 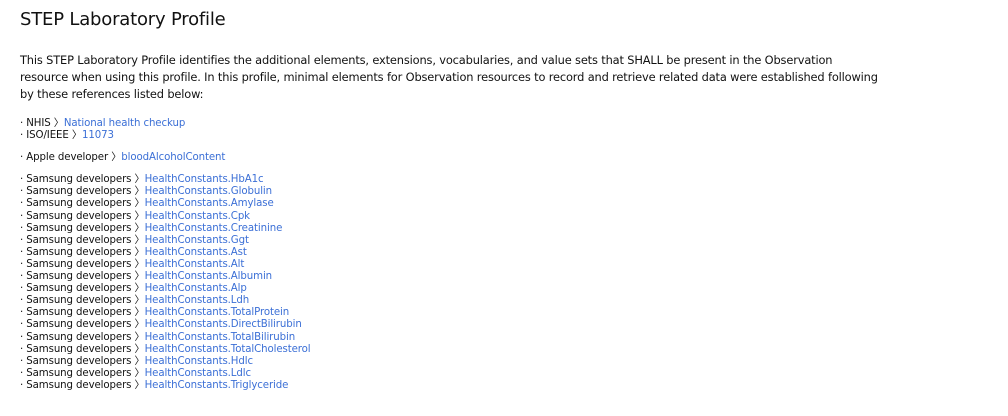 What do you see at coordinates (47, 136) in the screenshot?
I see `reference-source: ISO/IEEE` at bounding box center [47, 136].